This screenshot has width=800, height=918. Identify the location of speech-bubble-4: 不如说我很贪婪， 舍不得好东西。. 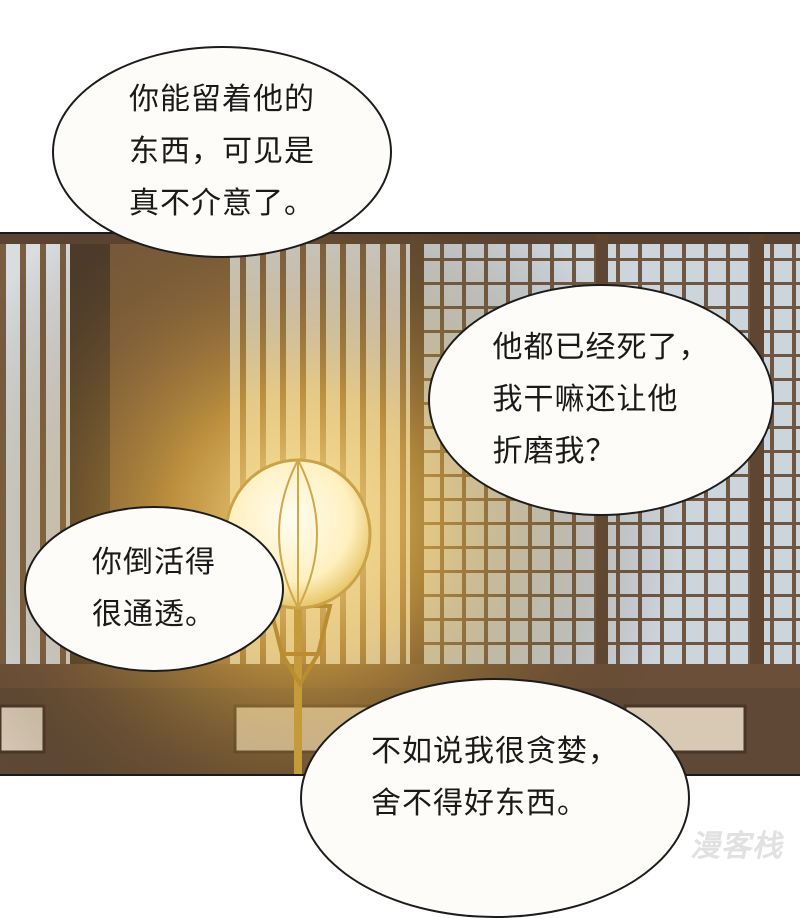
(495, 798).